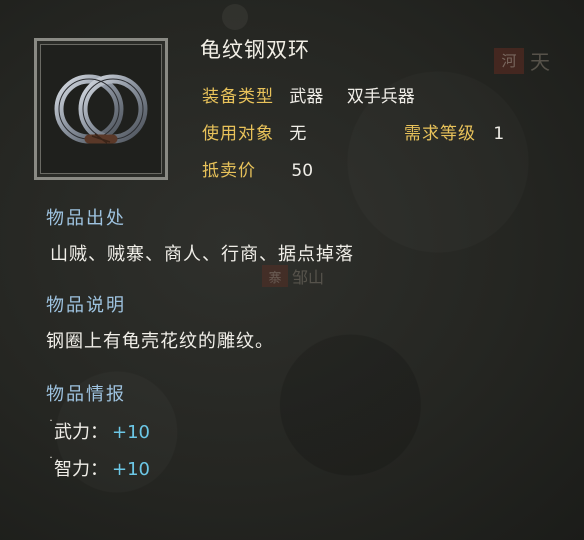 This screenshot has width=584, height=540. I want to click on target-label: 使用对象, so click(238, 134).